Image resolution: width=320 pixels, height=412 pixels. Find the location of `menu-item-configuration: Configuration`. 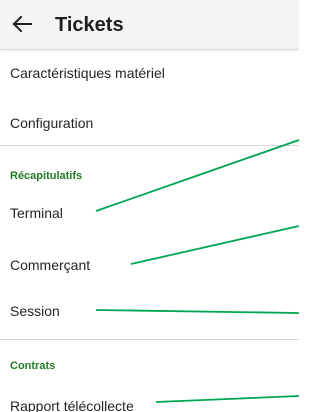

menu-item-configuration: Configuration is located at coordinates (149, 123).